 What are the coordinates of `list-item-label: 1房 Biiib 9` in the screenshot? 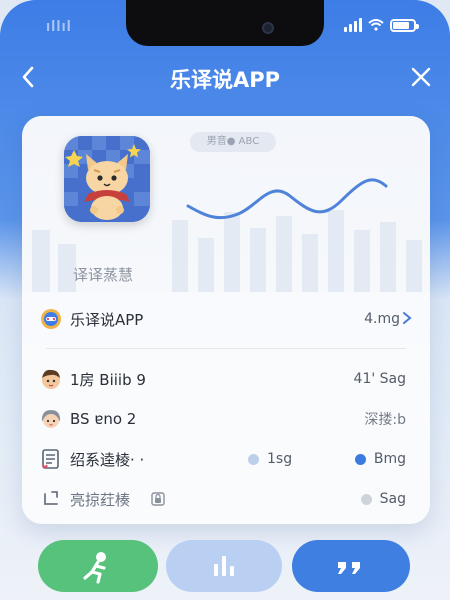 It's located at (108, 379).